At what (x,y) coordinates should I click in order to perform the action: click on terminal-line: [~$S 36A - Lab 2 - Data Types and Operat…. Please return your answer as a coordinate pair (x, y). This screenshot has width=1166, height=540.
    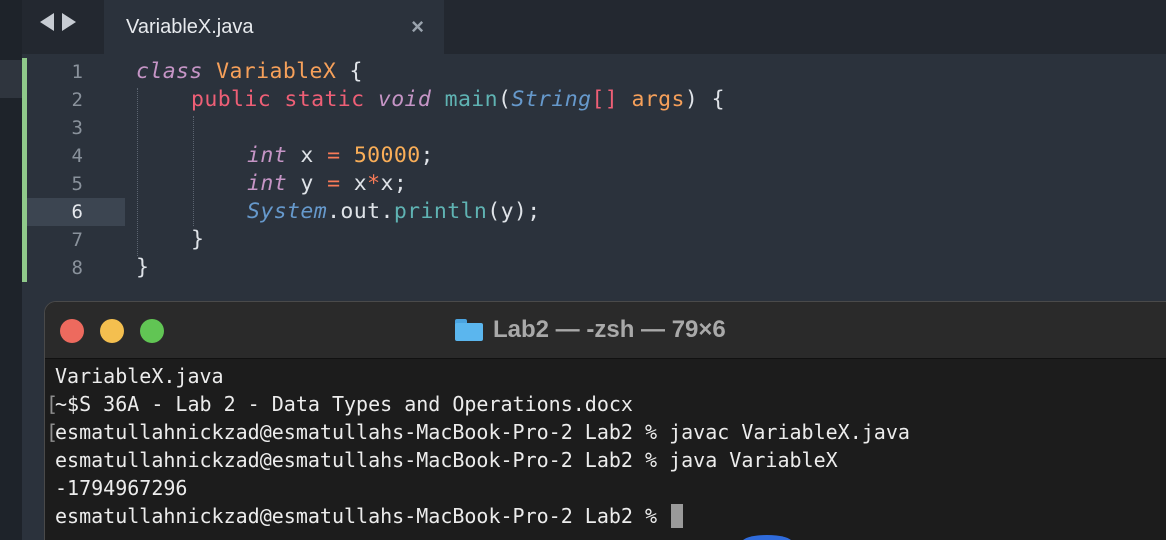
    Looking at the image, I should click on (339, 404).